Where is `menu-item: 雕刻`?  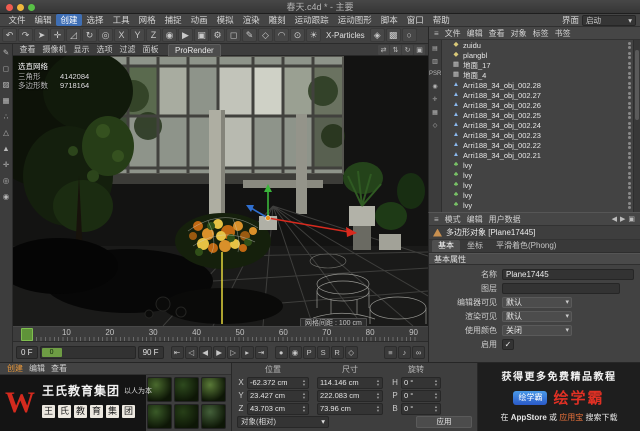
menu-item: 雕刻 is located at coordinates (277, 20).